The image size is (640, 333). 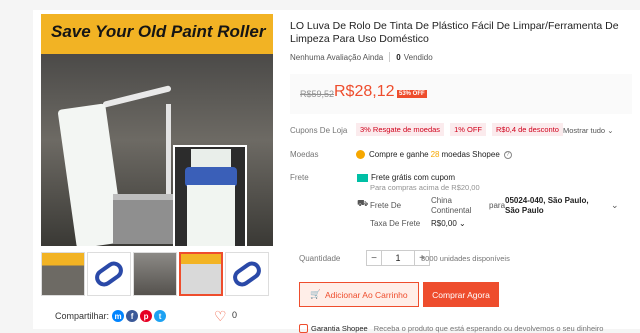 What do you see at coordinates (444, 223) in the screenshot?
I see `shipping-fee-amount: R$0,00` at bounding box center [444, 223].